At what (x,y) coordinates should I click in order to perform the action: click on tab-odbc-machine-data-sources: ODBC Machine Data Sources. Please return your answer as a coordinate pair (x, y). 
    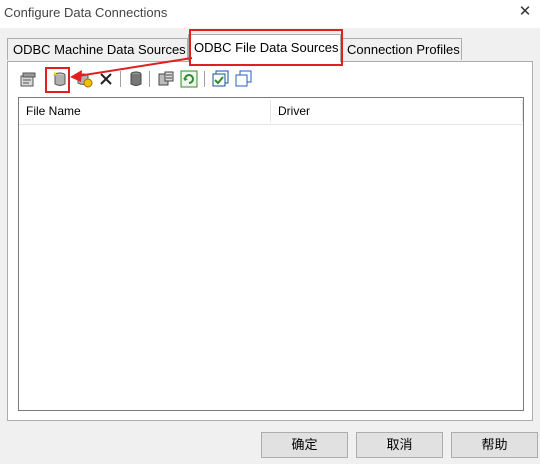
    Looking at the image, I should click on (97, 49).